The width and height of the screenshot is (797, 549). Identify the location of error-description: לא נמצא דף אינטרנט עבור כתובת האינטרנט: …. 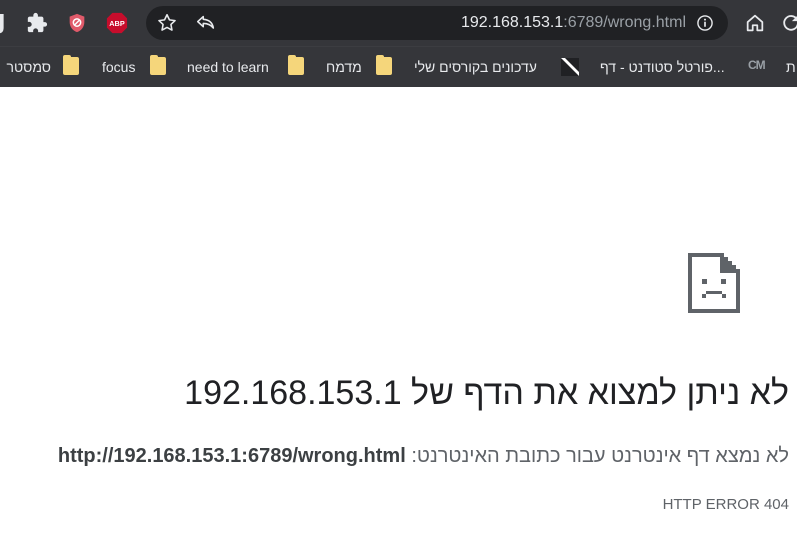
(423, 456).